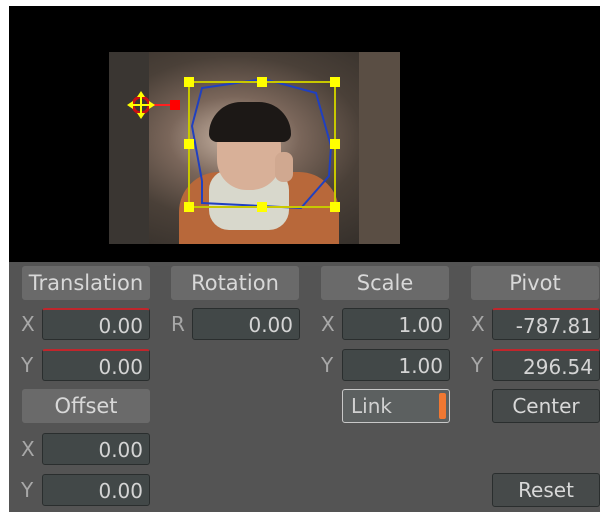 This screenshot has height=512, width=600. What do you see at coordinates (371, 406) in the screenshot?
I see `link-label: Link` at bounding box center [371, 406].